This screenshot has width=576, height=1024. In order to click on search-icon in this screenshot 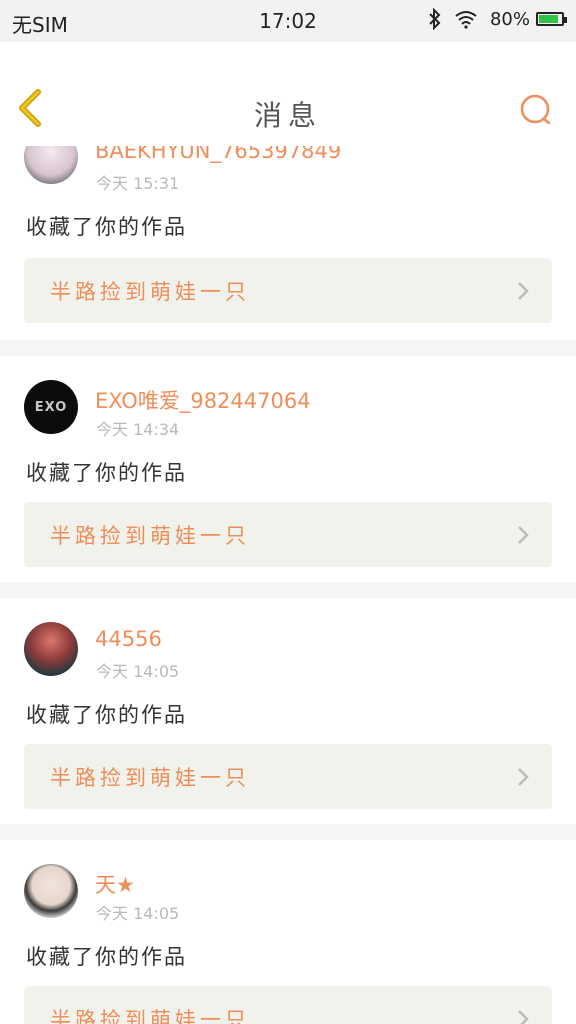, I will do `click(536, 110)`.